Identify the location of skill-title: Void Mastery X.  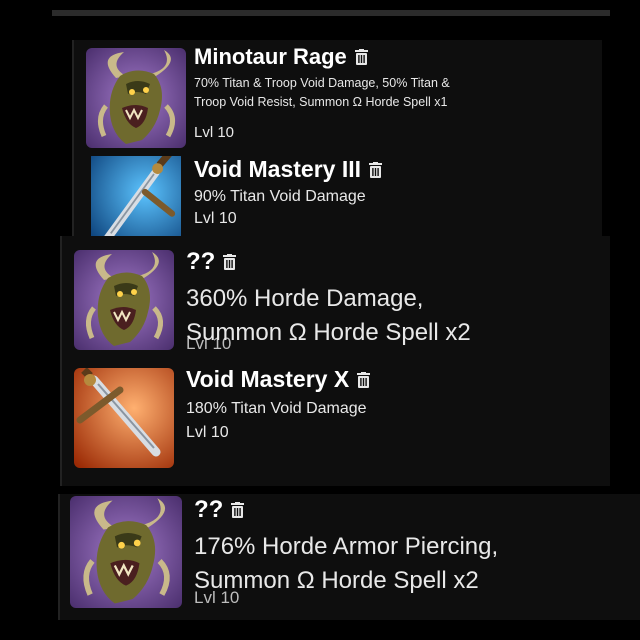
(268, 379).